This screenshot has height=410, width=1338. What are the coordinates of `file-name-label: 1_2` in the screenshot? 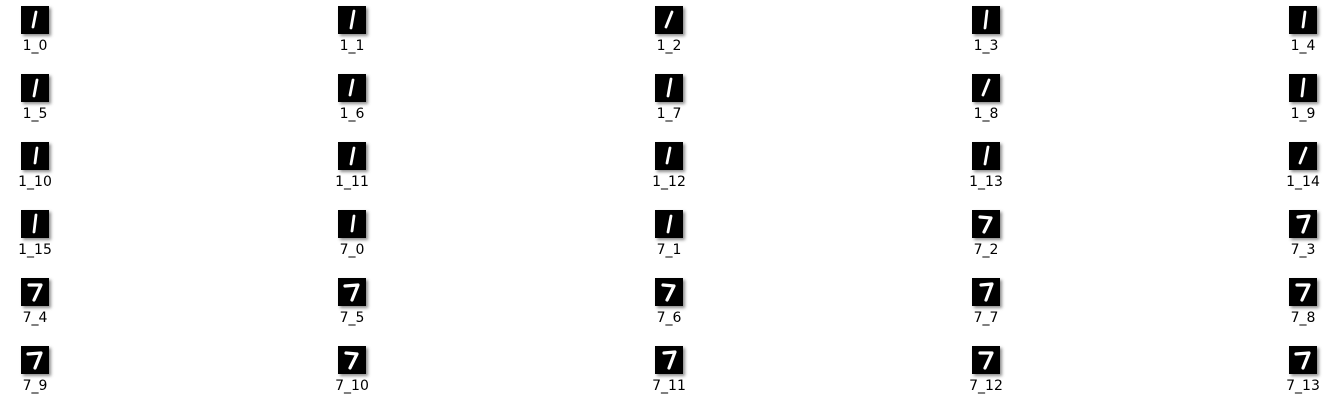 It's located at (669, 46).